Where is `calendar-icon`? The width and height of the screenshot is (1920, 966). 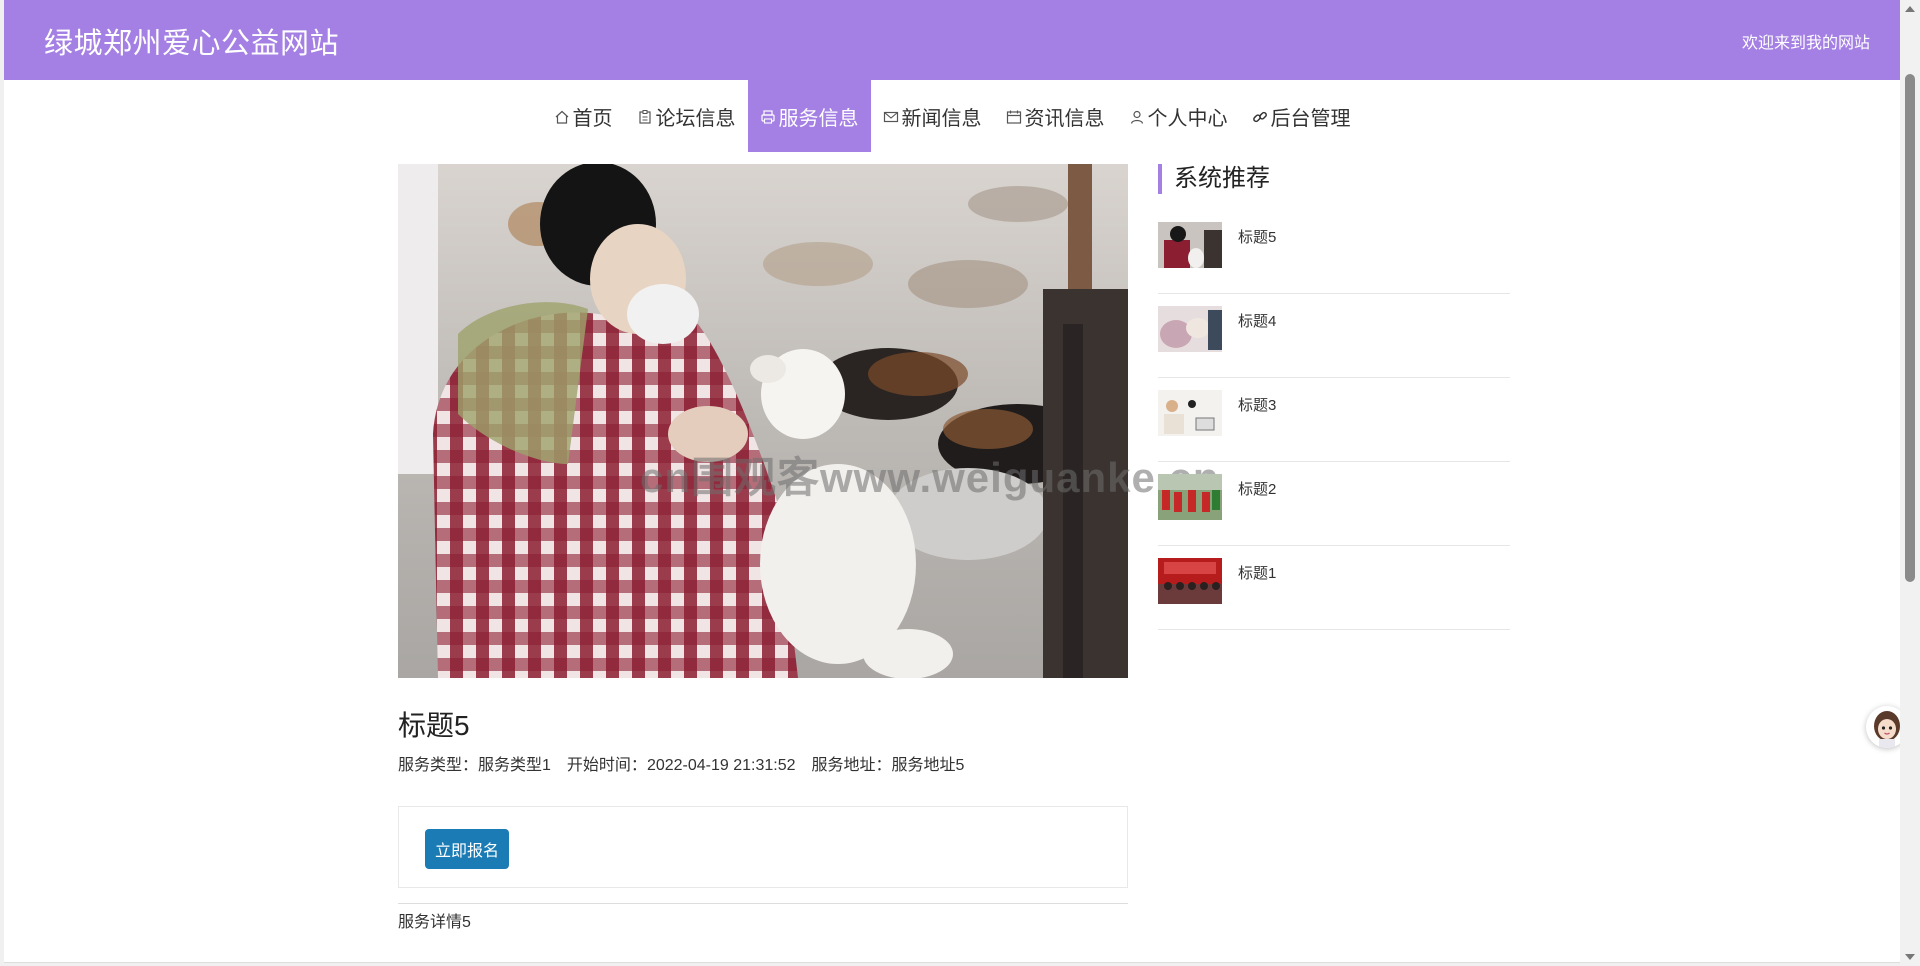
calendar-icon is located at coordinates (1014, 116).